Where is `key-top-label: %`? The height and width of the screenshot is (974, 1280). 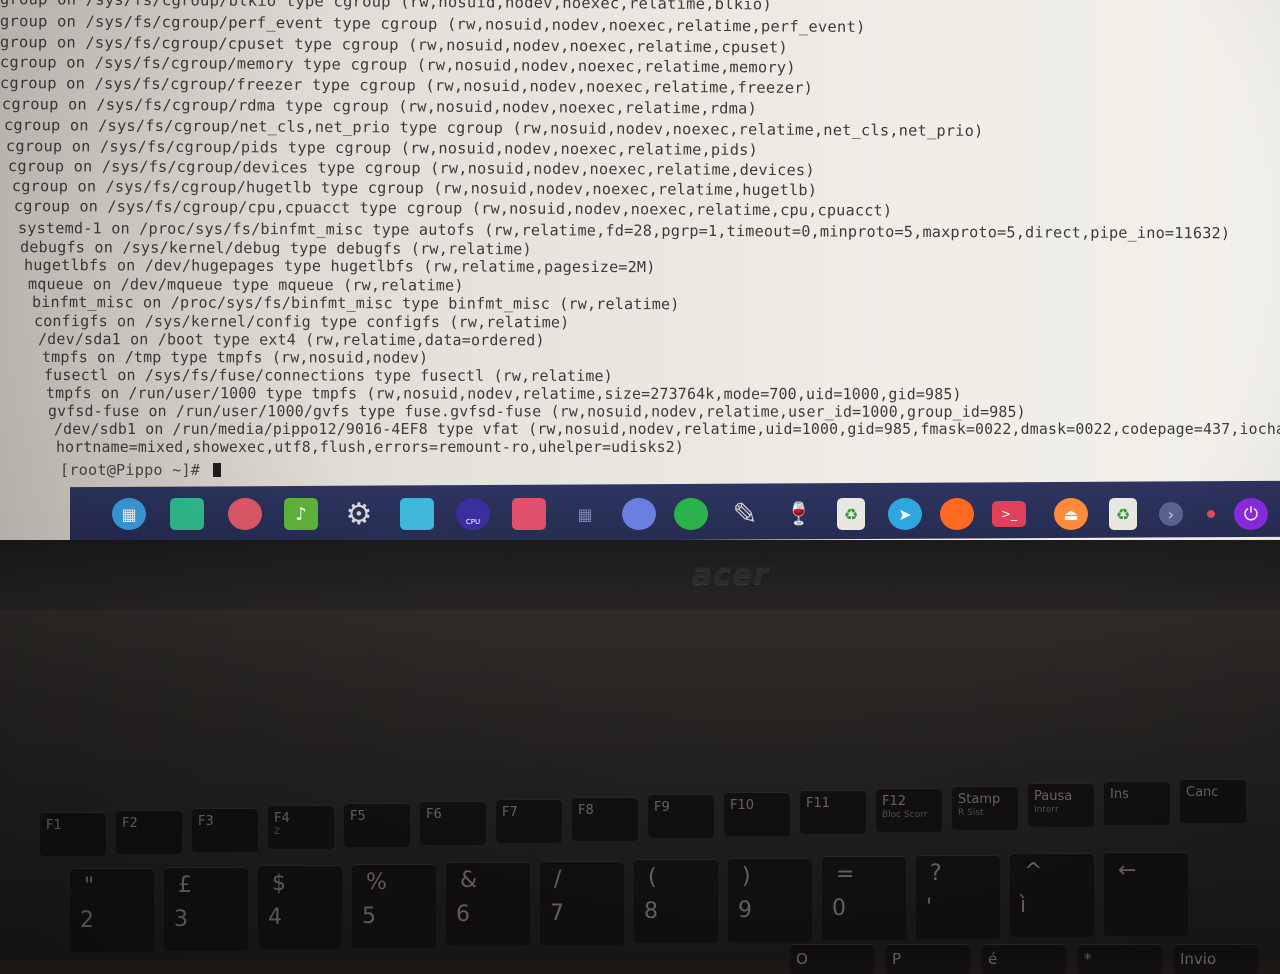 key-top-label: % is located at coordinates (376, 882).